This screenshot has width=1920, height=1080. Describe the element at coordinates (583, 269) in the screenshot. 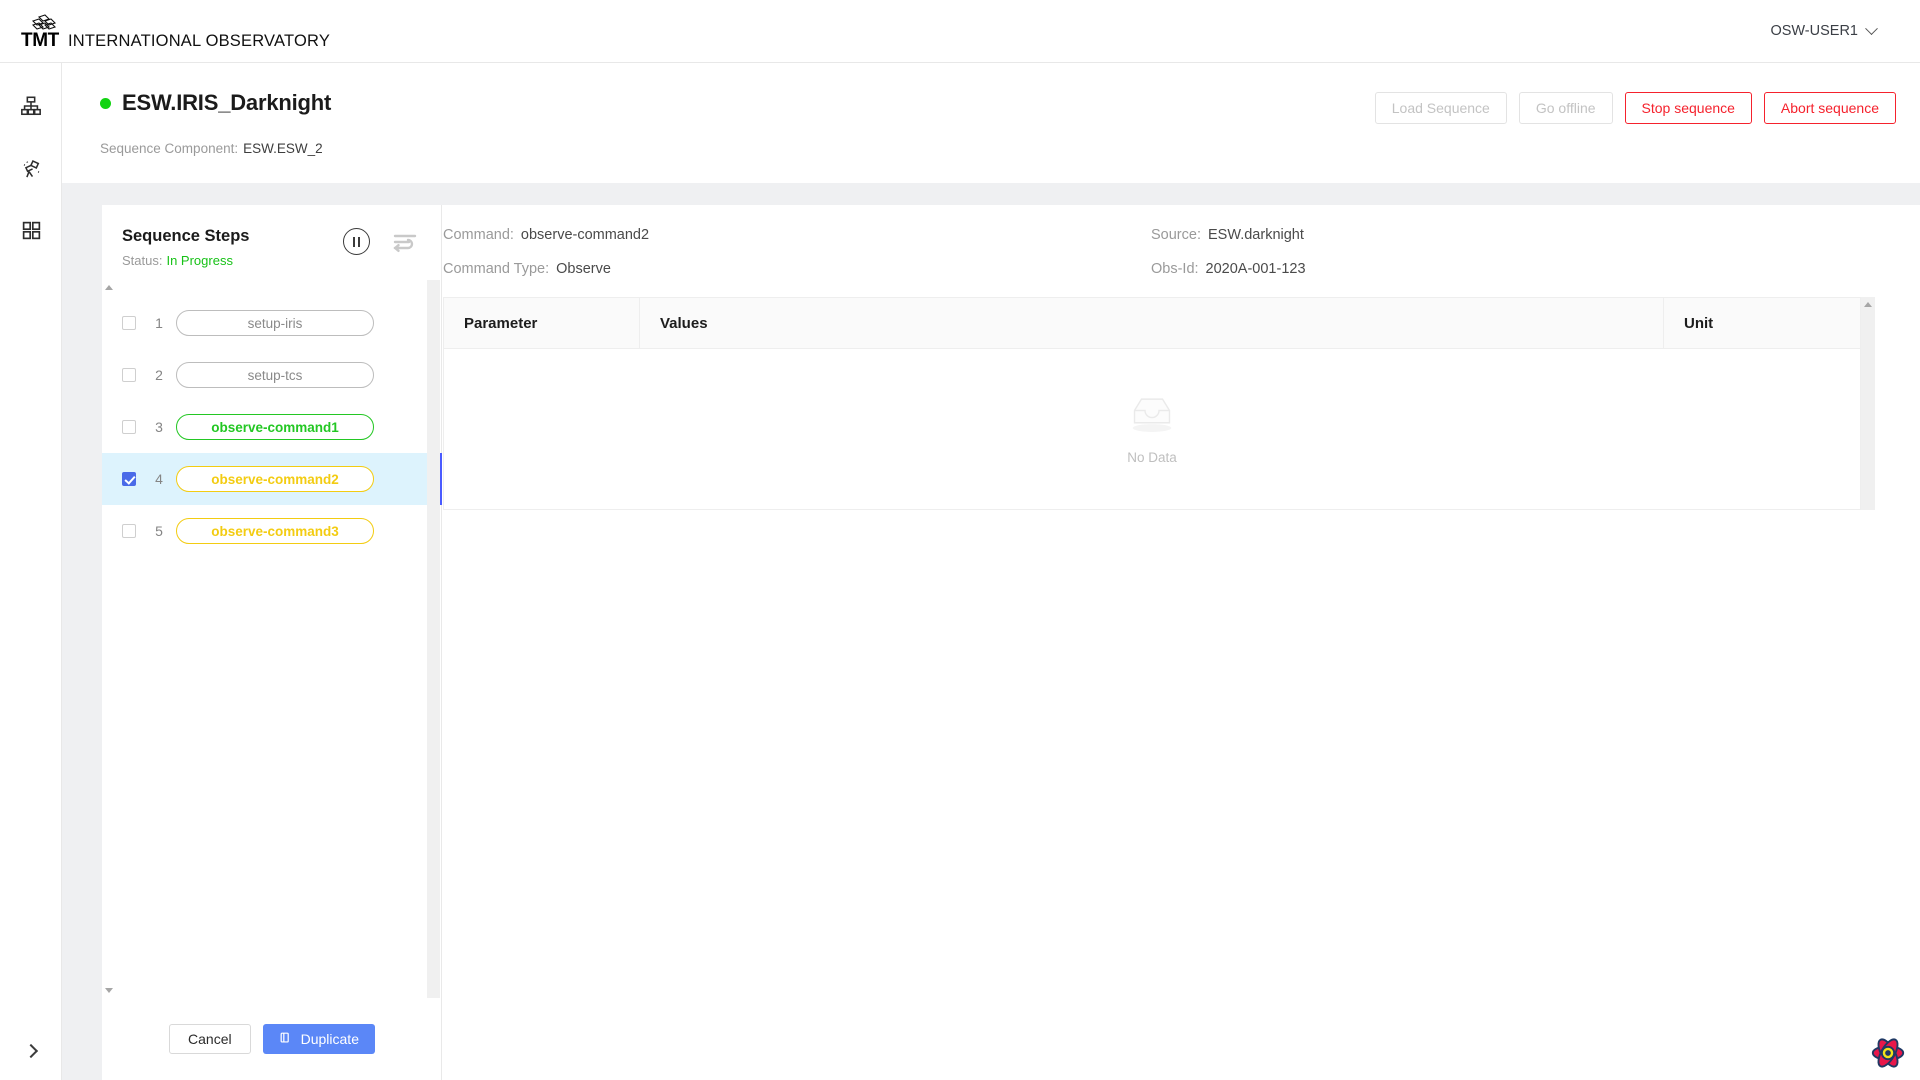

I see `command-type-value: Observe` at that location.